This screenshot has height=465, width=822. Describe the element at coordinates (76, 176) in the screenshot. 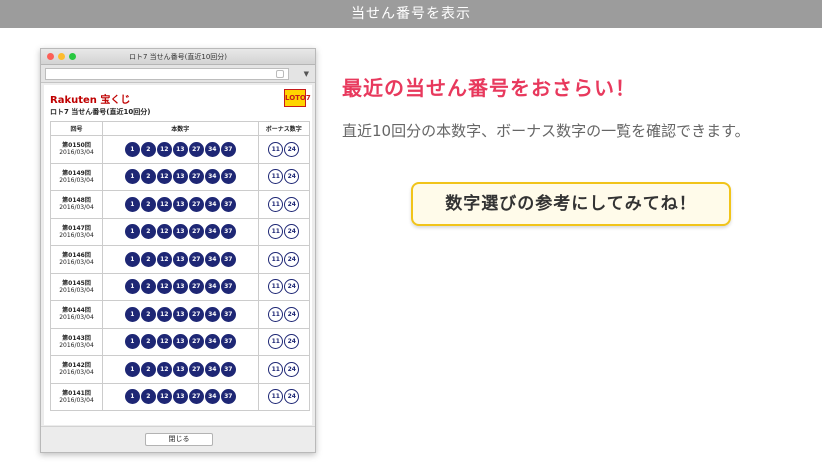

I see `draw-cell: 第0149回 2016/03/04` at that location.